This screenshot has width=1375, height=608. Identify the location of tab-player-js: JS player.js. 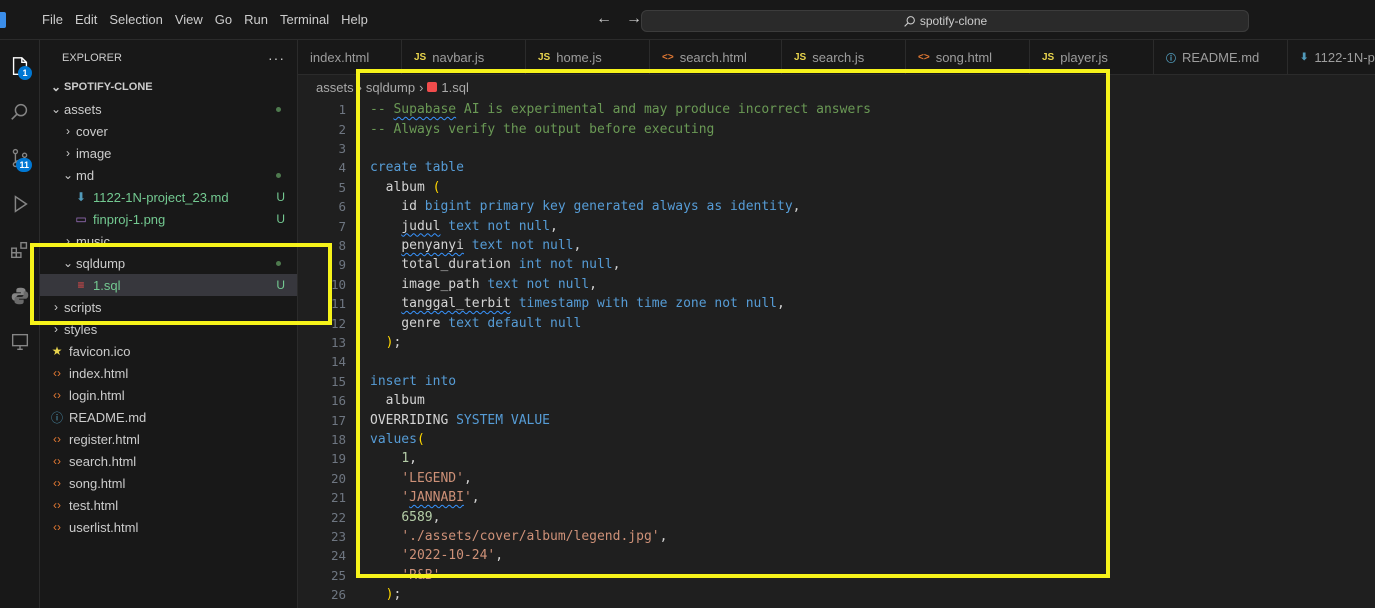
(1092, 57).